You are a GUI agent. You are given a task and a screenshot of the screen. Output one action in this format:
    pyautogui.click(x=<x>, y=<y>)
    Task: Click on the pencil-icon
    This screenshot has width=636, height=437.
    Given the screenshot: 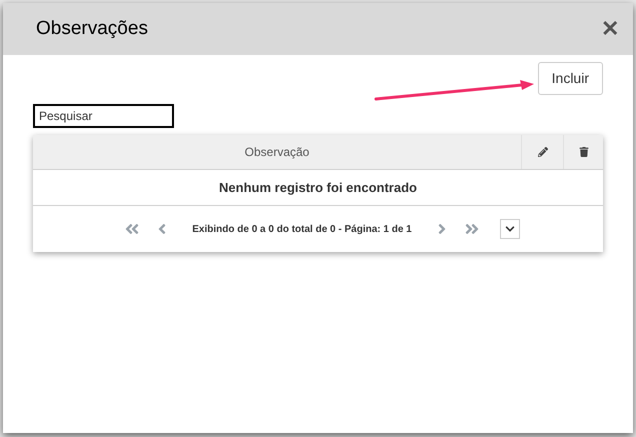 What is the action you would take?
    pyautogui.click(x=543, y=152)
    